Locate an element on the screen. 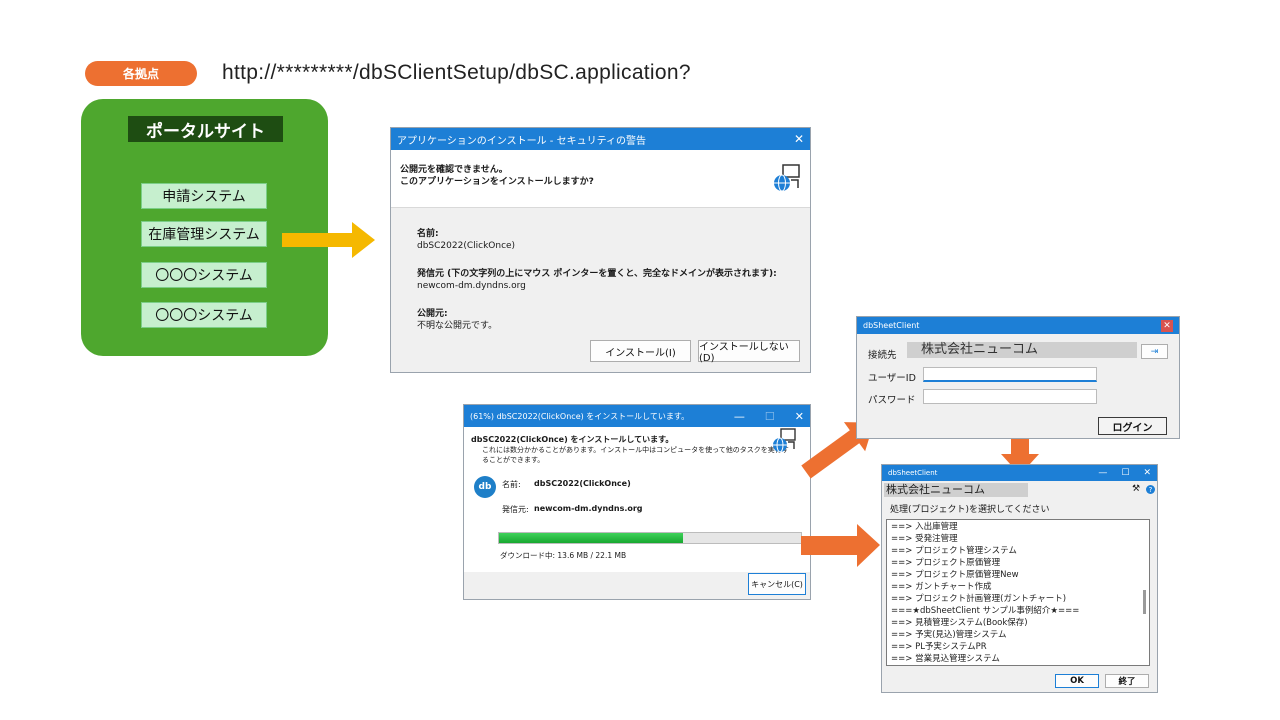 The image size is (1280, 720). security-dialog-header: 公開元を確認できません。 このアプリケーションをインストールしますか? is located at coordinates (600, 179).